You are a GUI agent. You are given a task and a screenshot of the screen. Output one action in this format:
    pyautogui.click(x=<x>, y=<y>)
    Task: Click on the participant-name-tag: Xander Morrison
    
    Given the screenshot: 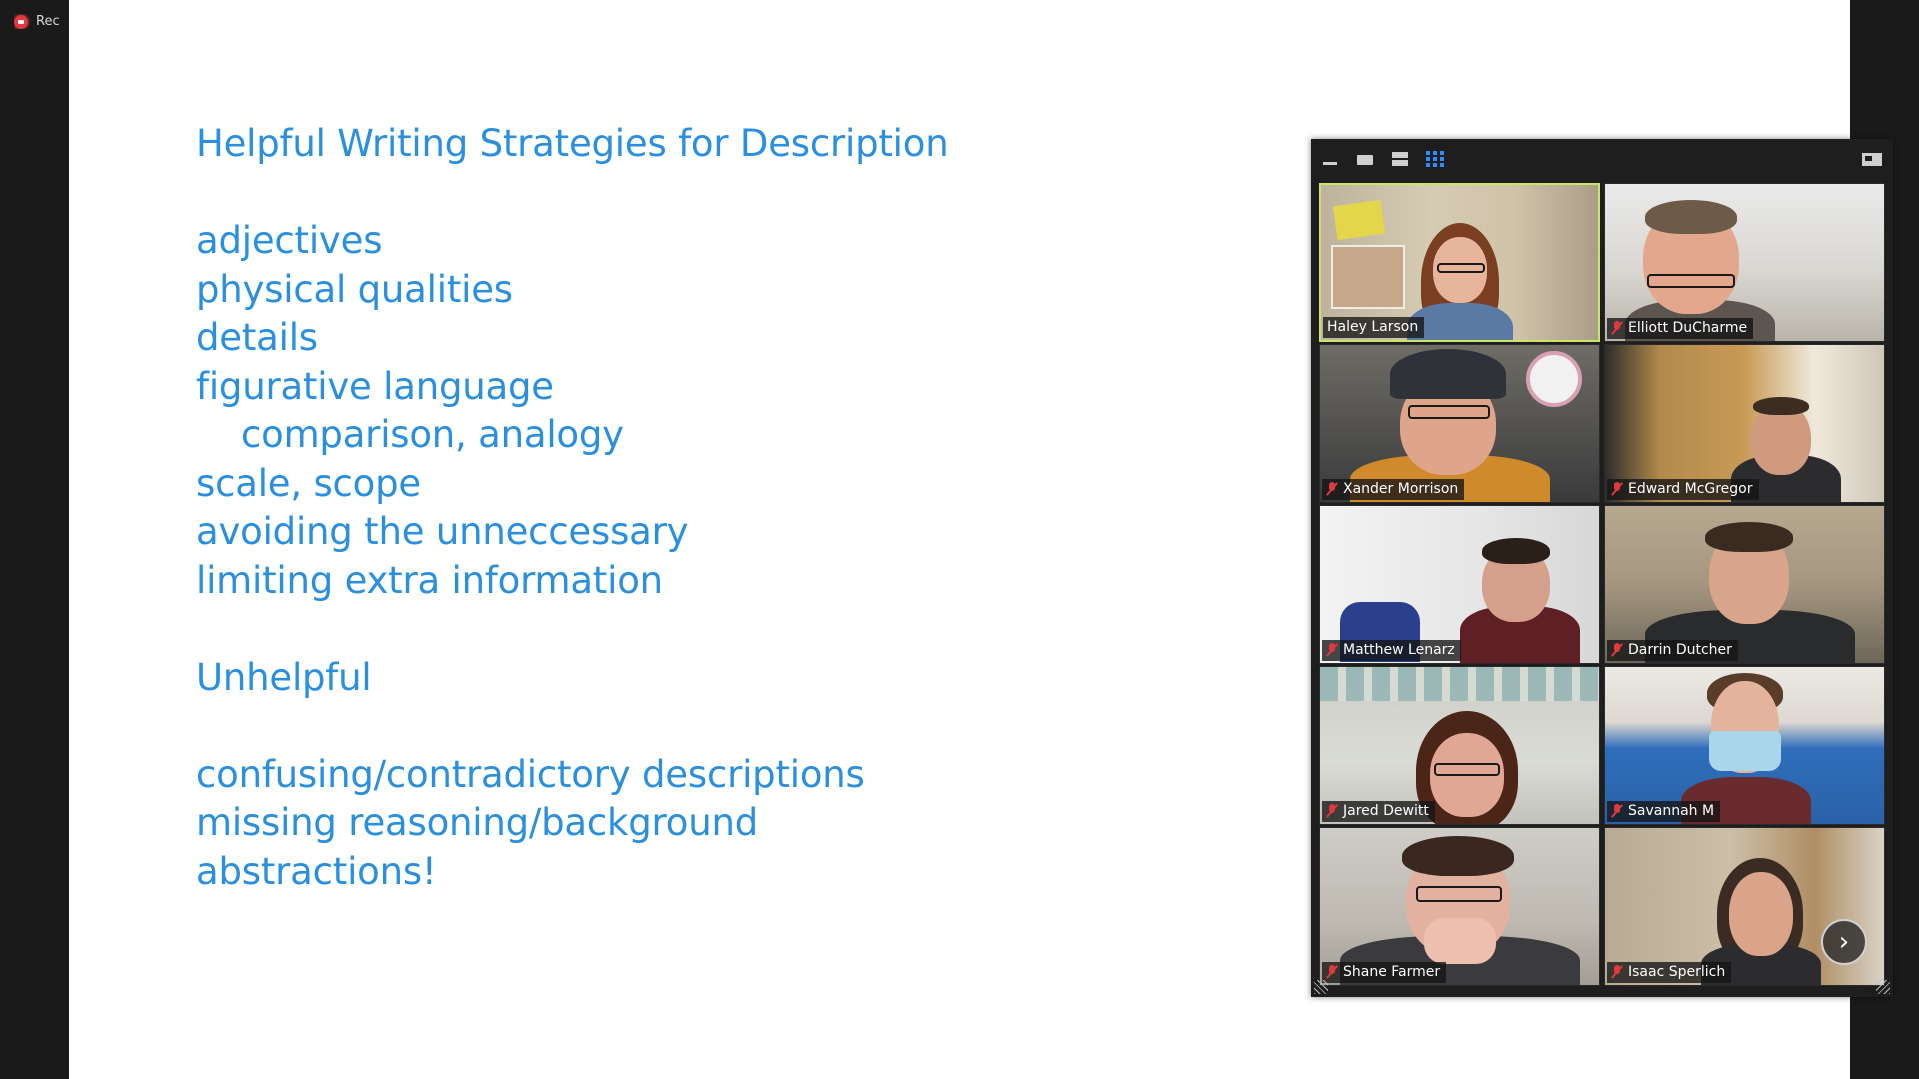 What is the action you would take?
    pyautogui.click(x=1393, y=489)
    